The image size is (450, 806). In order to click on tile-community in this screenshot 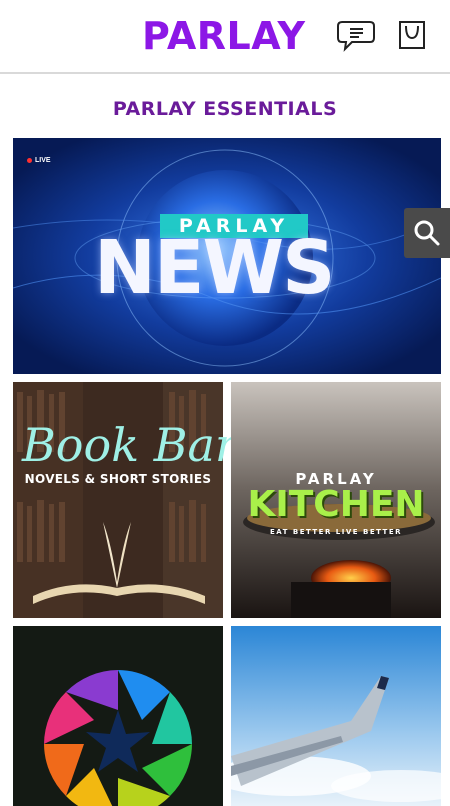, I will do `click(118, 716)`.